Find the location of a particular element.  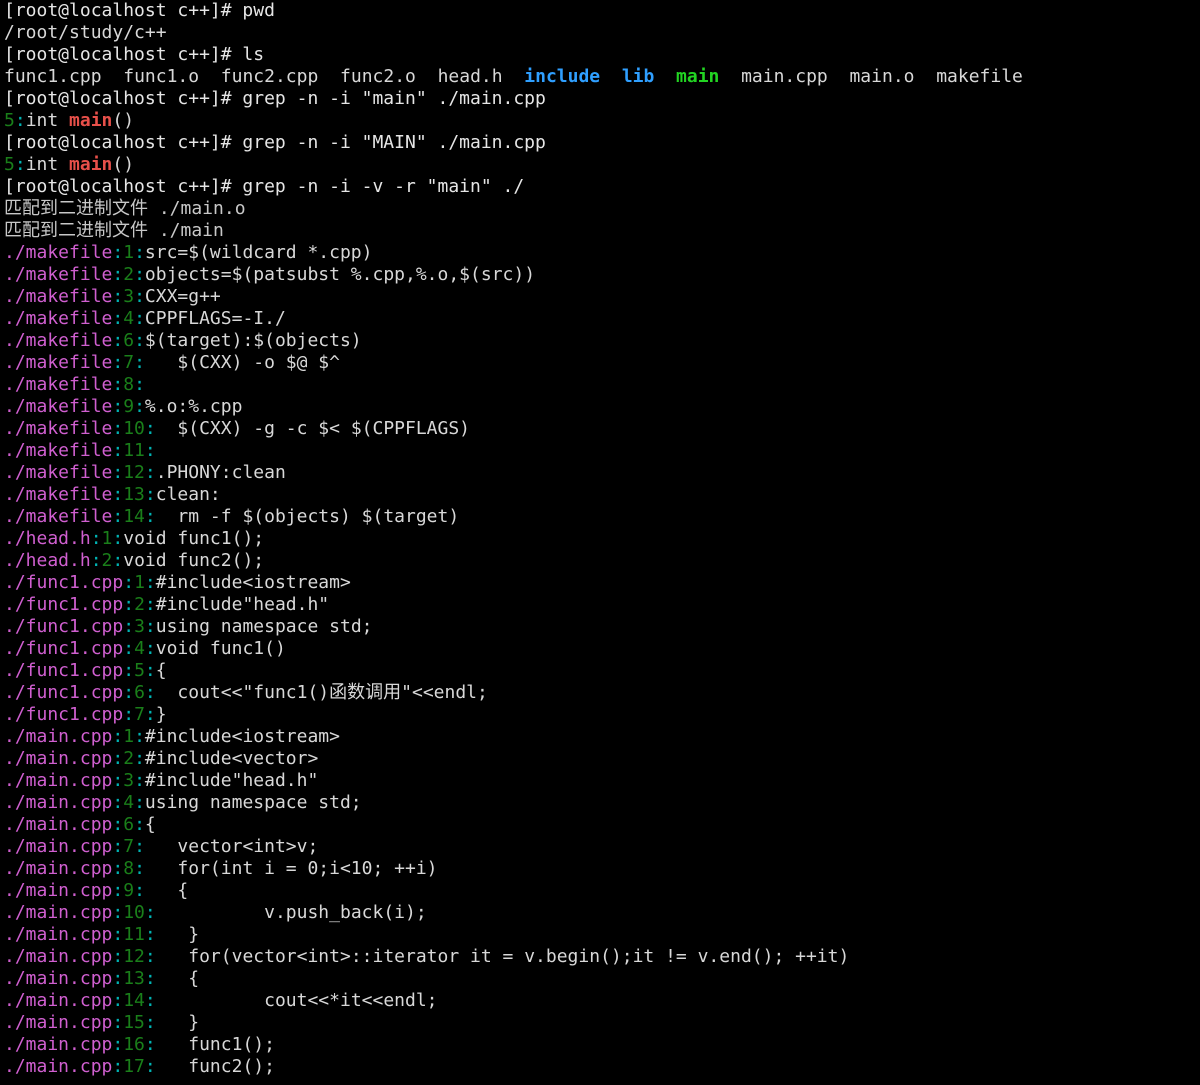

grep-line-number: 7 is located at coordinates (129, 362).